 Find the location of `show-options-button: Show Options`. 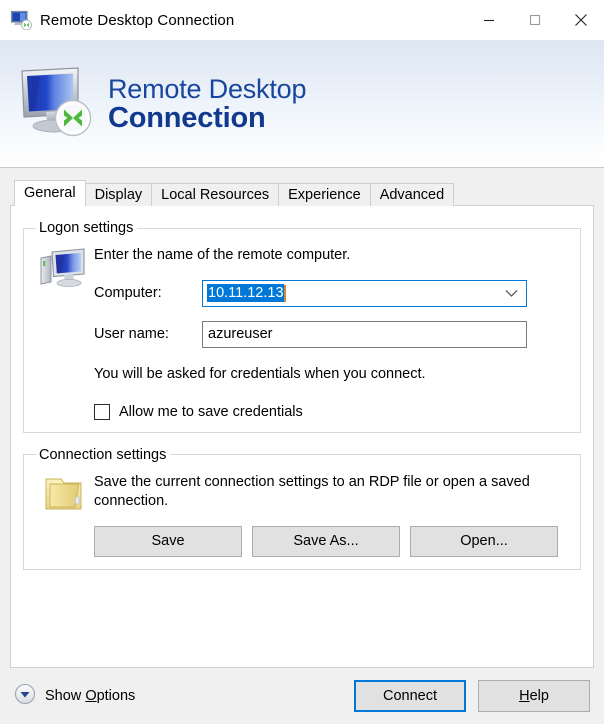

show-options-button: Show Options is located at coordinates (74, 696).